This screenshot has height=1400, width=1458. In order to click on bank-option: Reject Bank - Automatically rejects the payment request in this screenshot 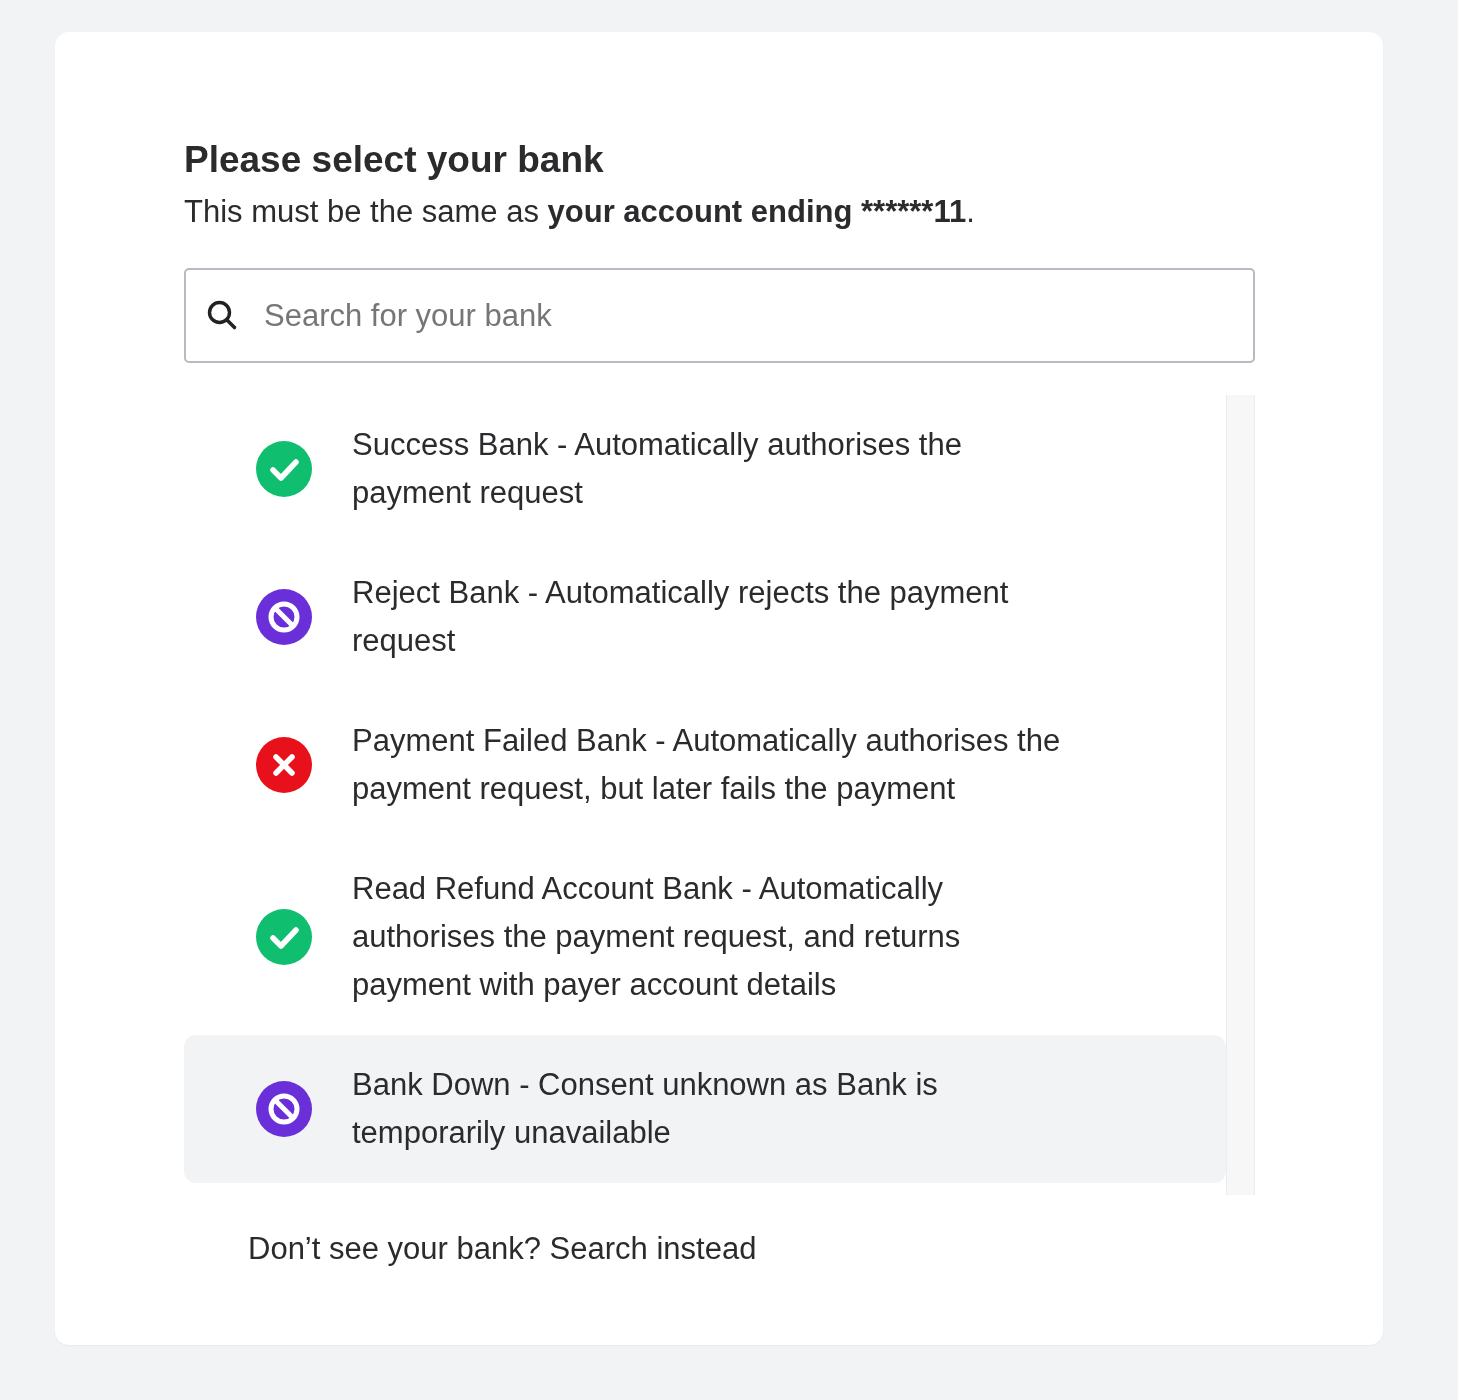, I will do `click(705, 617)`.